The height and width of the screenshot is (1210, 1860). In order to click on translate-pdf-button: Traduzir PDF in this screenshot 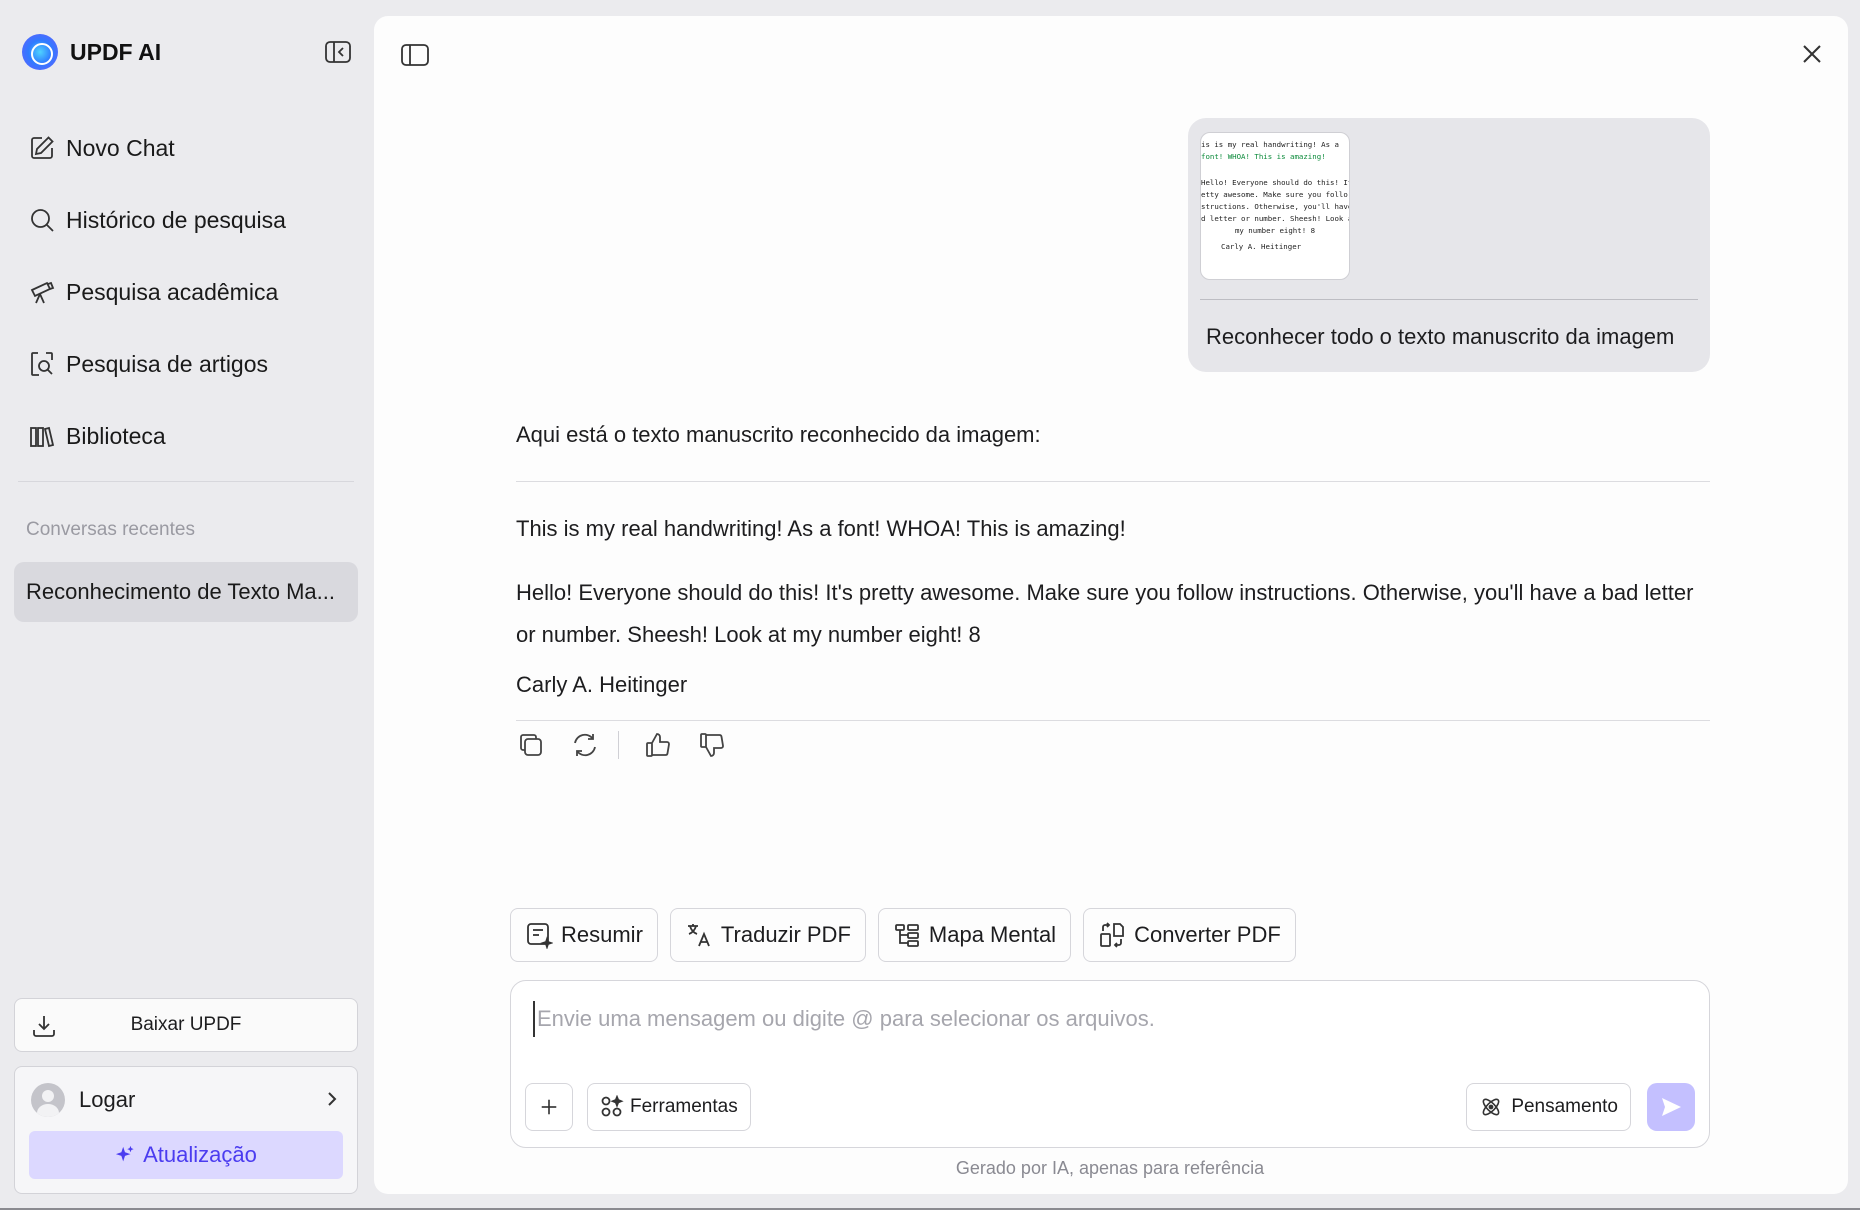, I will do `click(767, 935)`.